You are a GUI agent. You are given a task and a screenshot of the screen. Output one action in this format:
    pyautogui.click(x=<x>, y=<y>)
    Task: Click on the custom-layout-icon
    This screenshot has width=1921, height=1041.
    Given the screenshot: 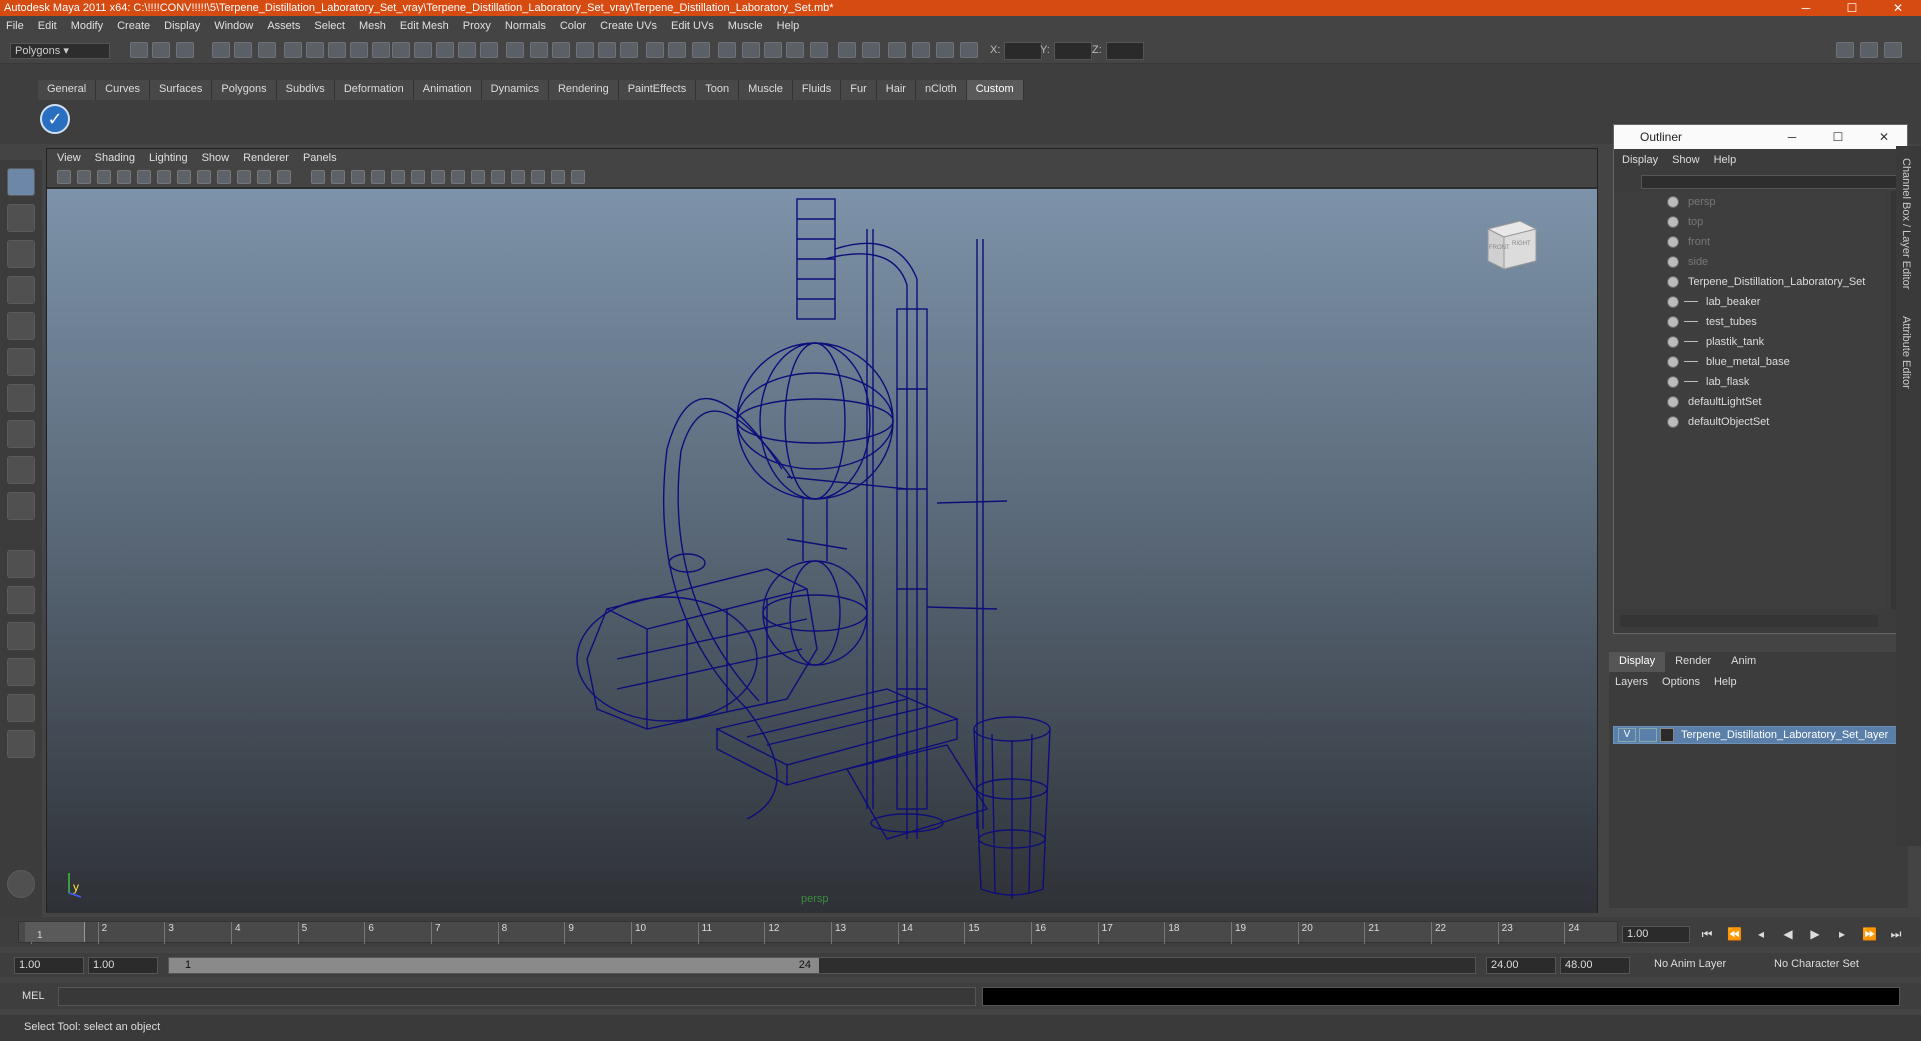 What is the action you would take?
    pyautogui.click(x=21, y=744)
    